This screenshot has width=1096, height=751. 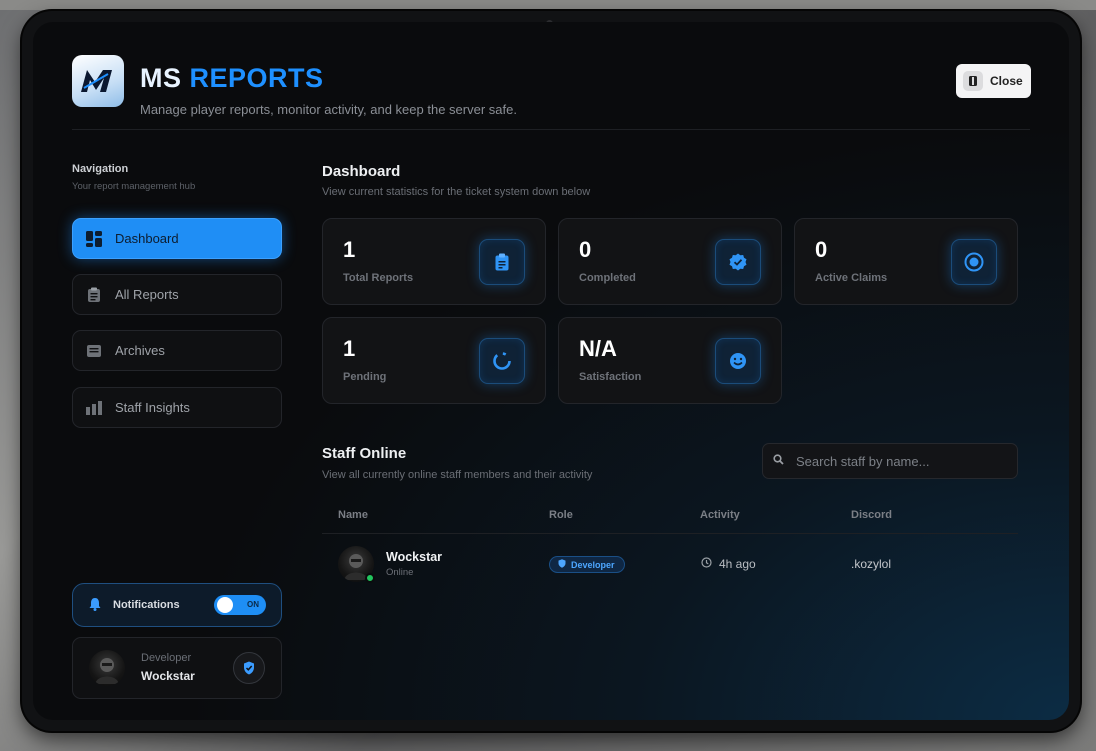 I want to click on stat-label: Total Reports, so click(x=378, y=278).